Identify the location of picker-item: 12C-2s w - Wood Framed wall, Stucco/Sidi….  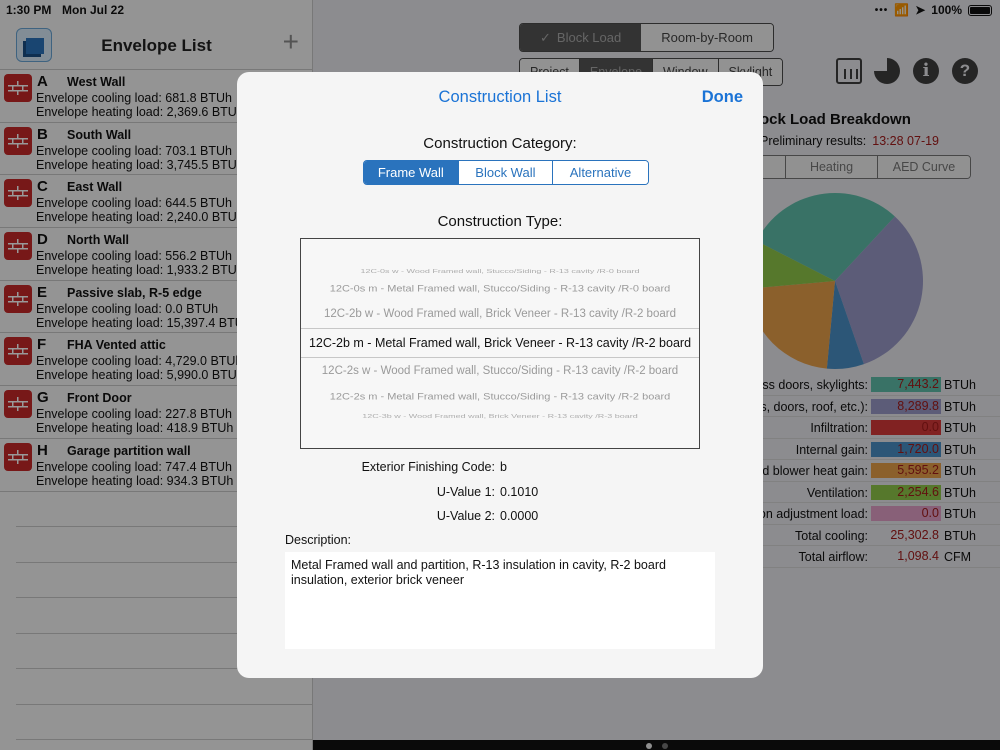
(500, 371).